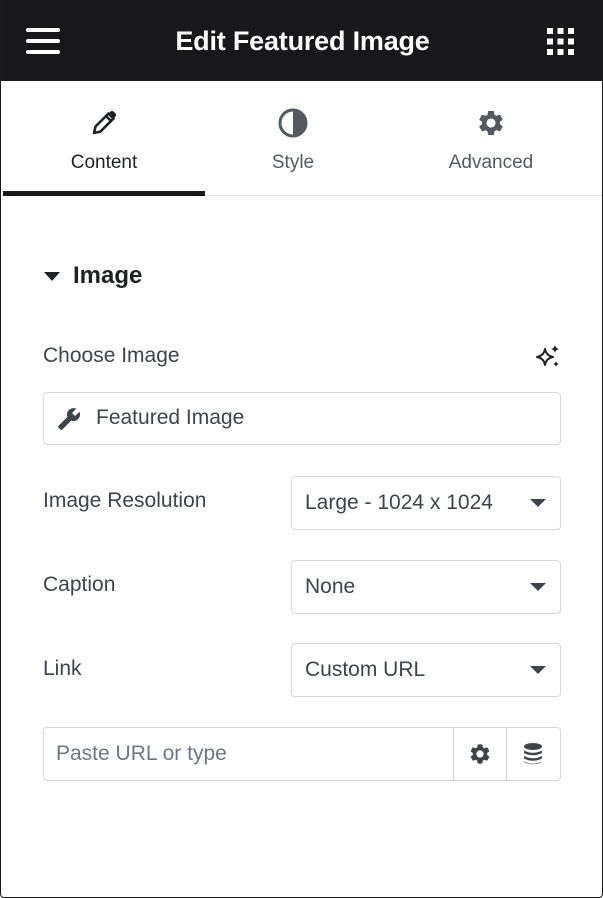  I want to click on image-resolution-select: Large - 1024 x 1024, so click(426, 503).